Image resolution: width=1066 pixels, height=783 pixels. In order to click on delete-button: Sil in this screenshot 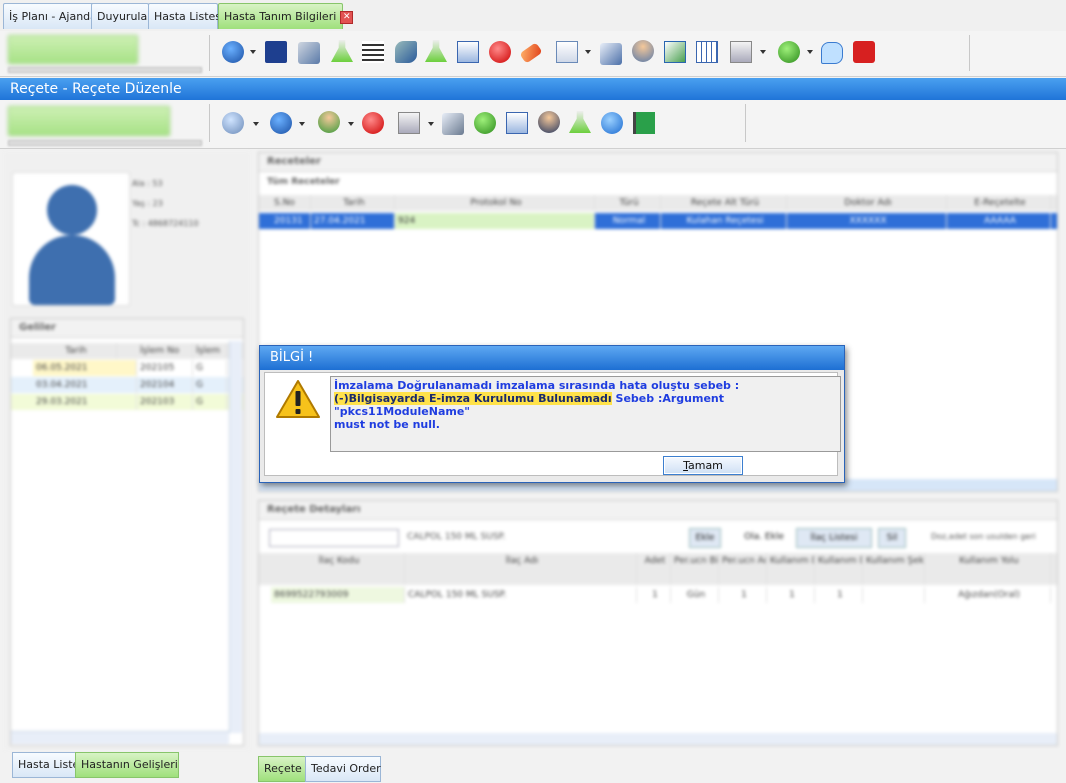, I will do `click(892, 538)`.